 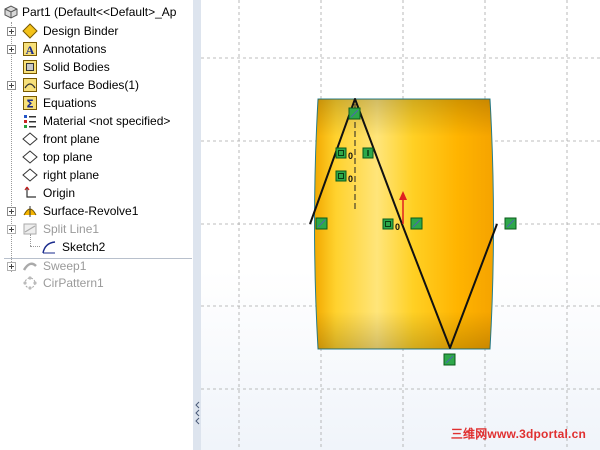 I want to click on split-line-icon, so click(x=30, y=229).